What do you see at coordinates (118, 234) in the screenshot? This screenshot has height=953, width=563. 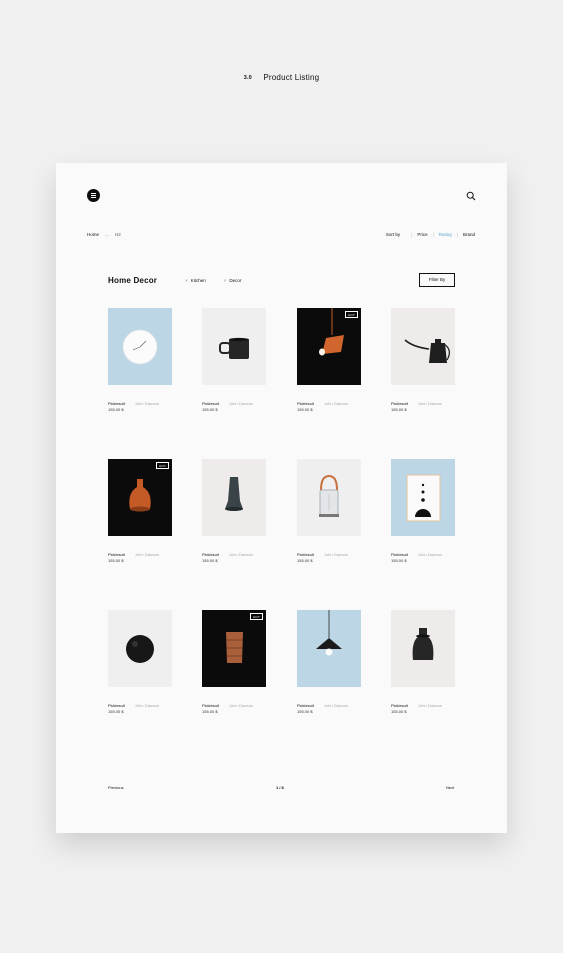 I see `breadcrumb-current: H2` at bounding box center [118, 234].